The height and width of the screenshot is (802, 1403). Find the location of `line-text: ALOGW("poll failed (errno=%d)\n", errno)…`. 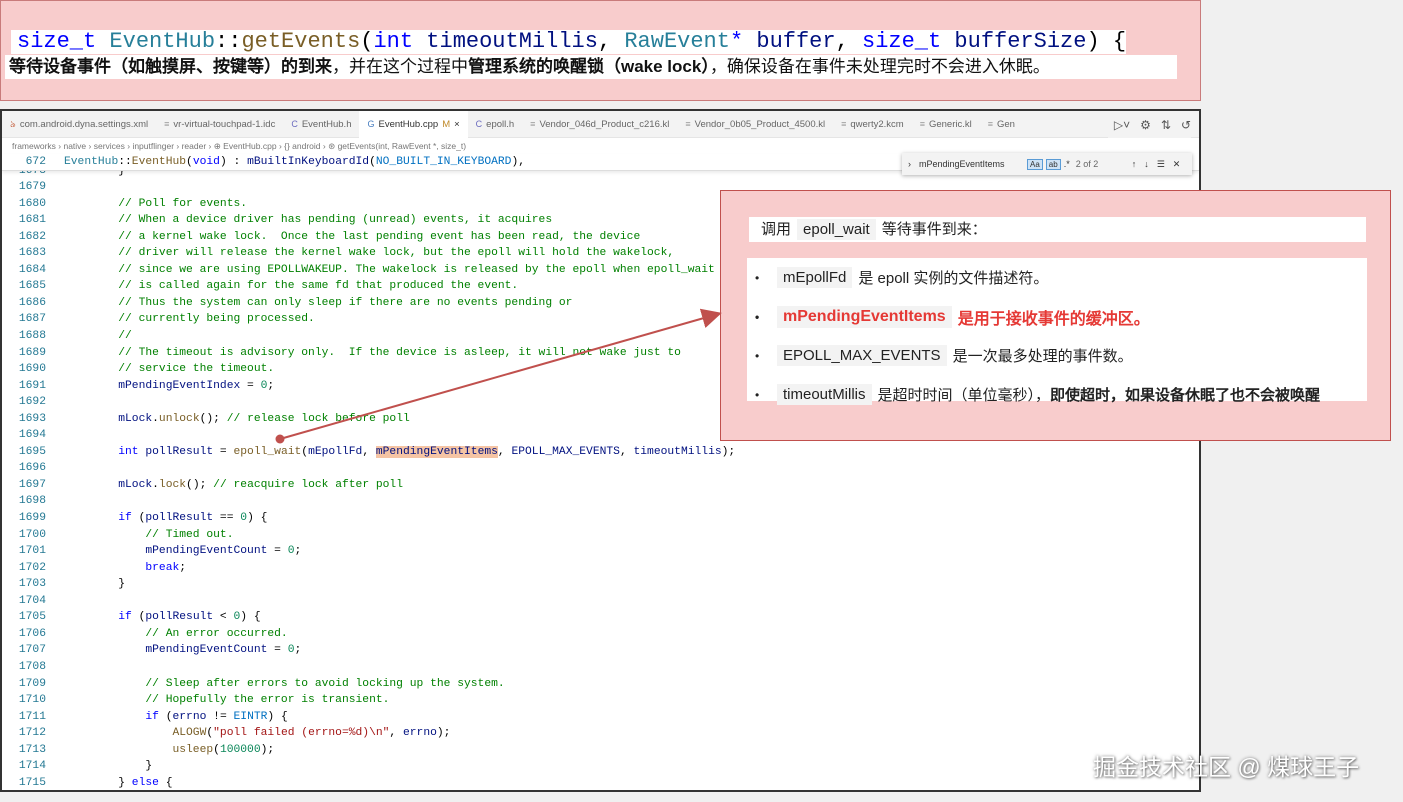

line-text: ALOGW("poll failed (errno=%d)\n", errno)… is located at coordinates (257, 733).